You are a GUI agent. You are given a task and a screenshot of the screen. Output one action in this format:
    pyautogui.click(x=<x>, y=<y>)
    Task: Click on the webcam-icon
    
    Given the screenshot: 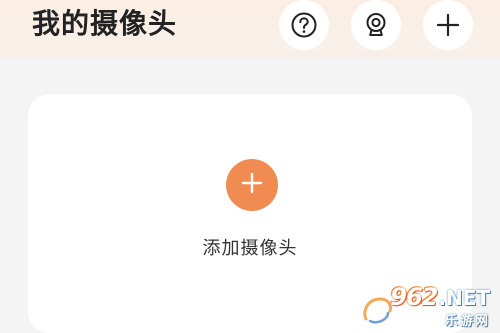 What is the action you would take?
    pyautogui.click(x=376, y=25)
    